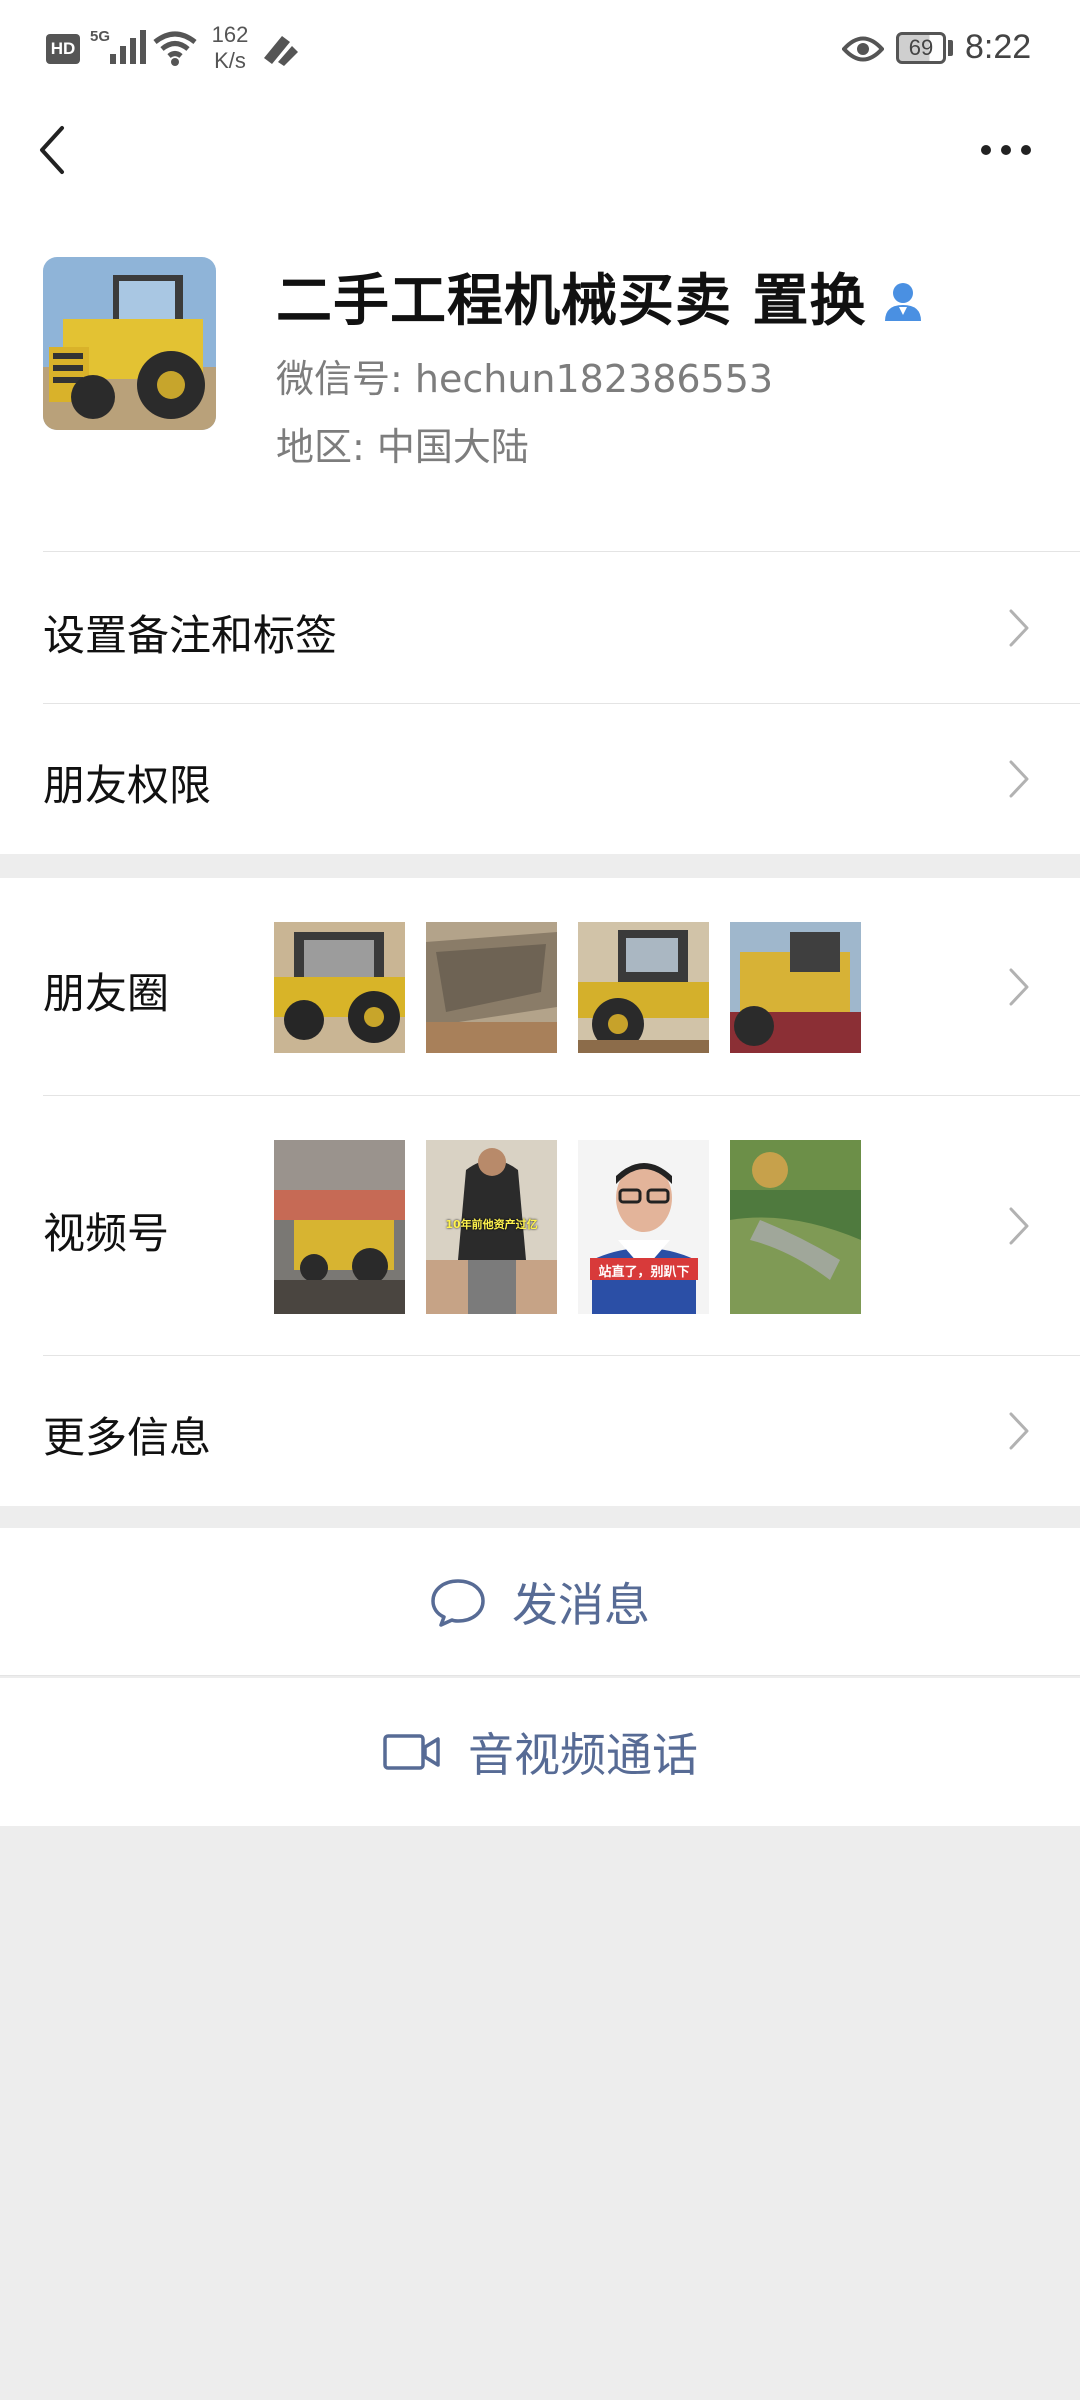  What do you see at coordinates (540, 1431) in the screenshot?
I see `more-info-row: 更多信息` at bounding box center [540, 1431].